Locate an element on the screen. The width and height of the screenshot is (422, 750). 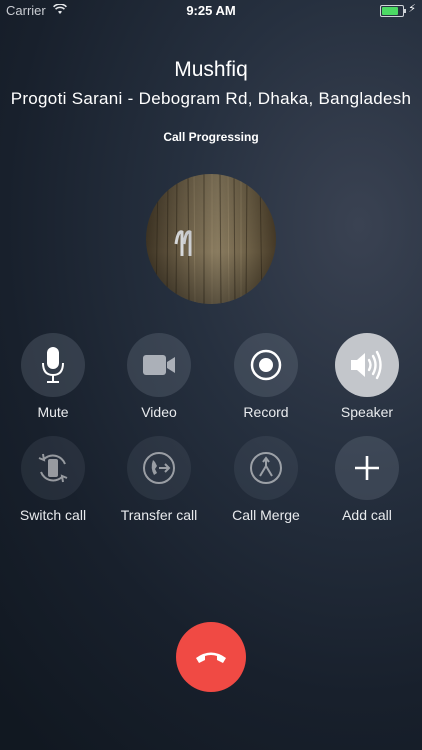
call-merge-button: Call Merge is located at coordinates (266, 479).